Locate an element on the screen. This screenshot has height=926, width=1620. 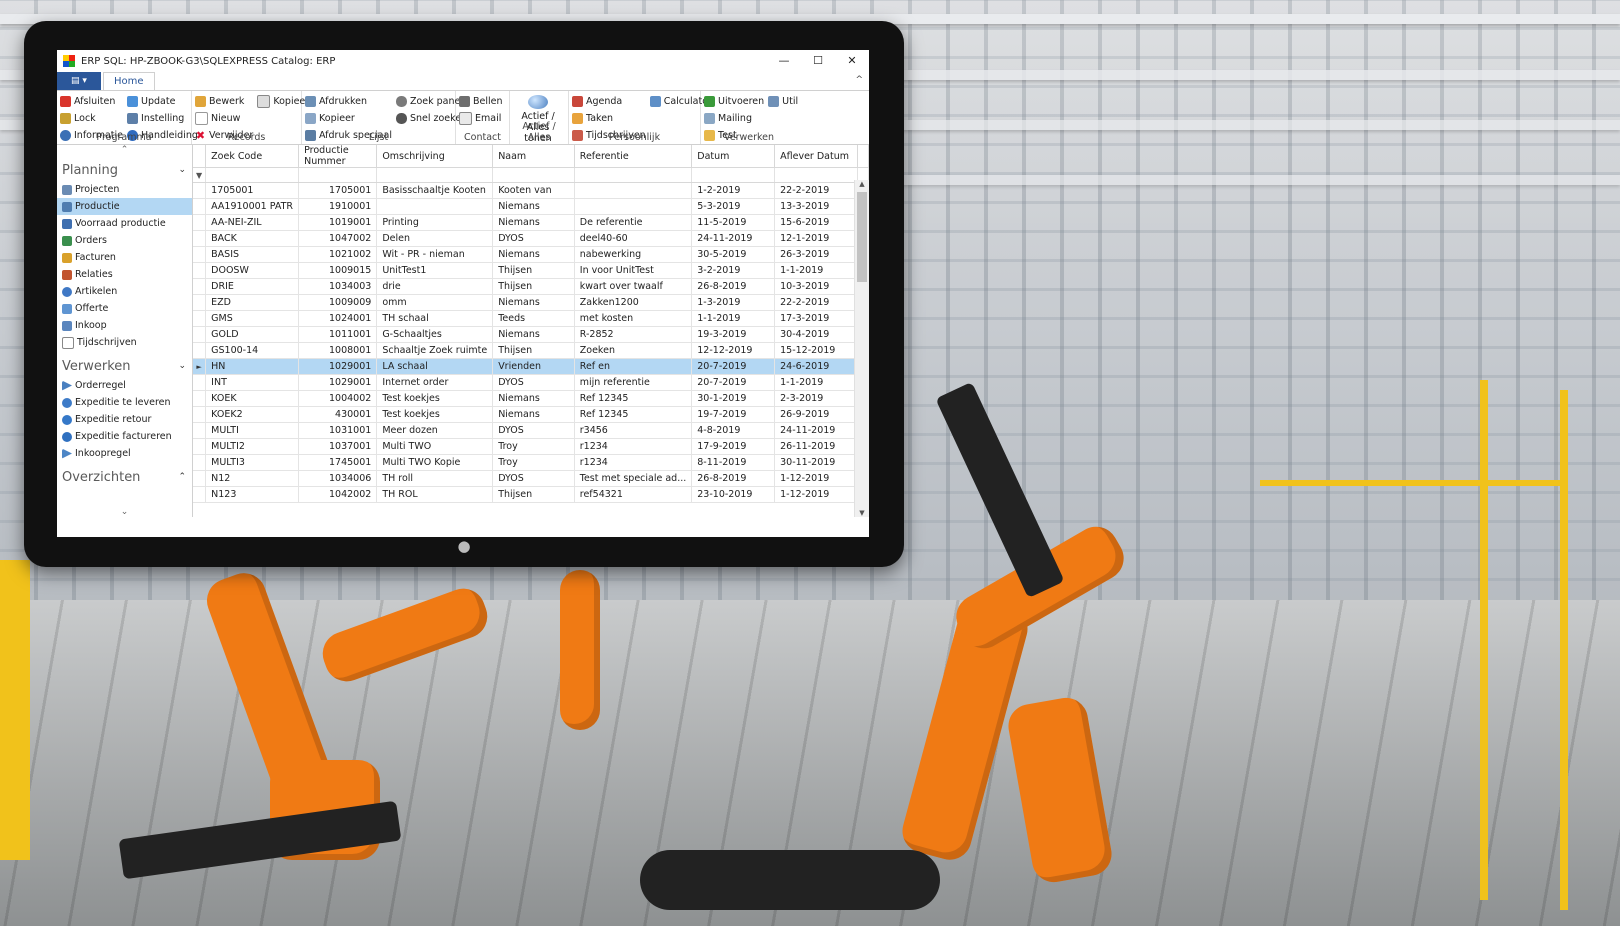
table-cell: BACK is located at coordinates (252, 238).